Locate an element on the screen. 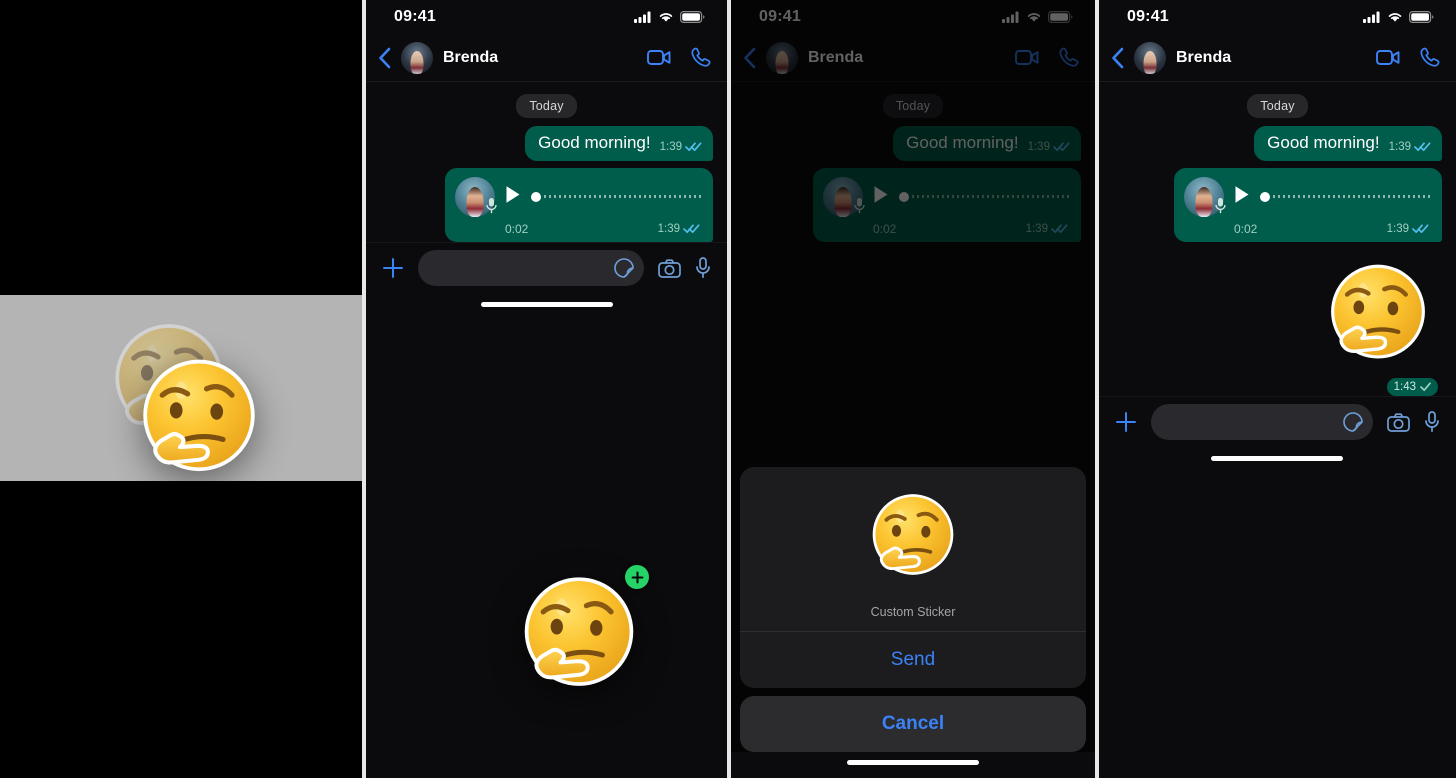 Image resolution: width=1456 pixels, height=778 pixels. action-sheet-card: Custom Sticker Send is located at coordinates (913, 577).